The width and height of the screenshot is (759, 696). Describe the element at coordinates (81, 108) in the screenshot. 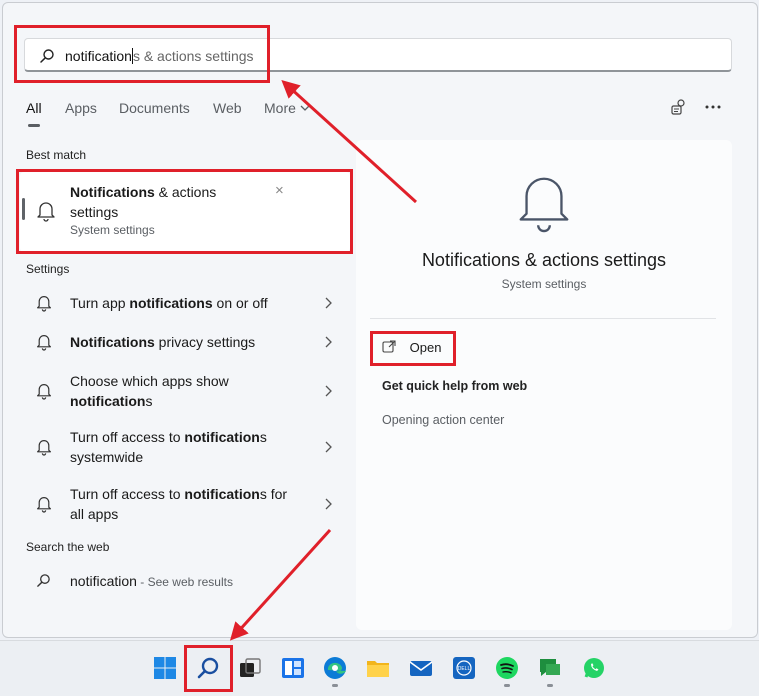

I see `tab-apps: Apps` at that location.